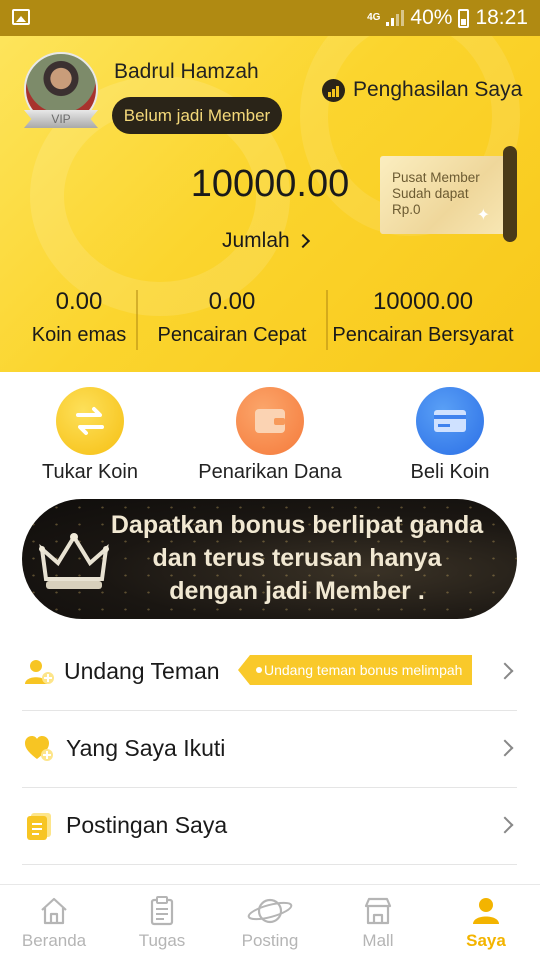  I want to click on planet-icon, so click(270, 911).